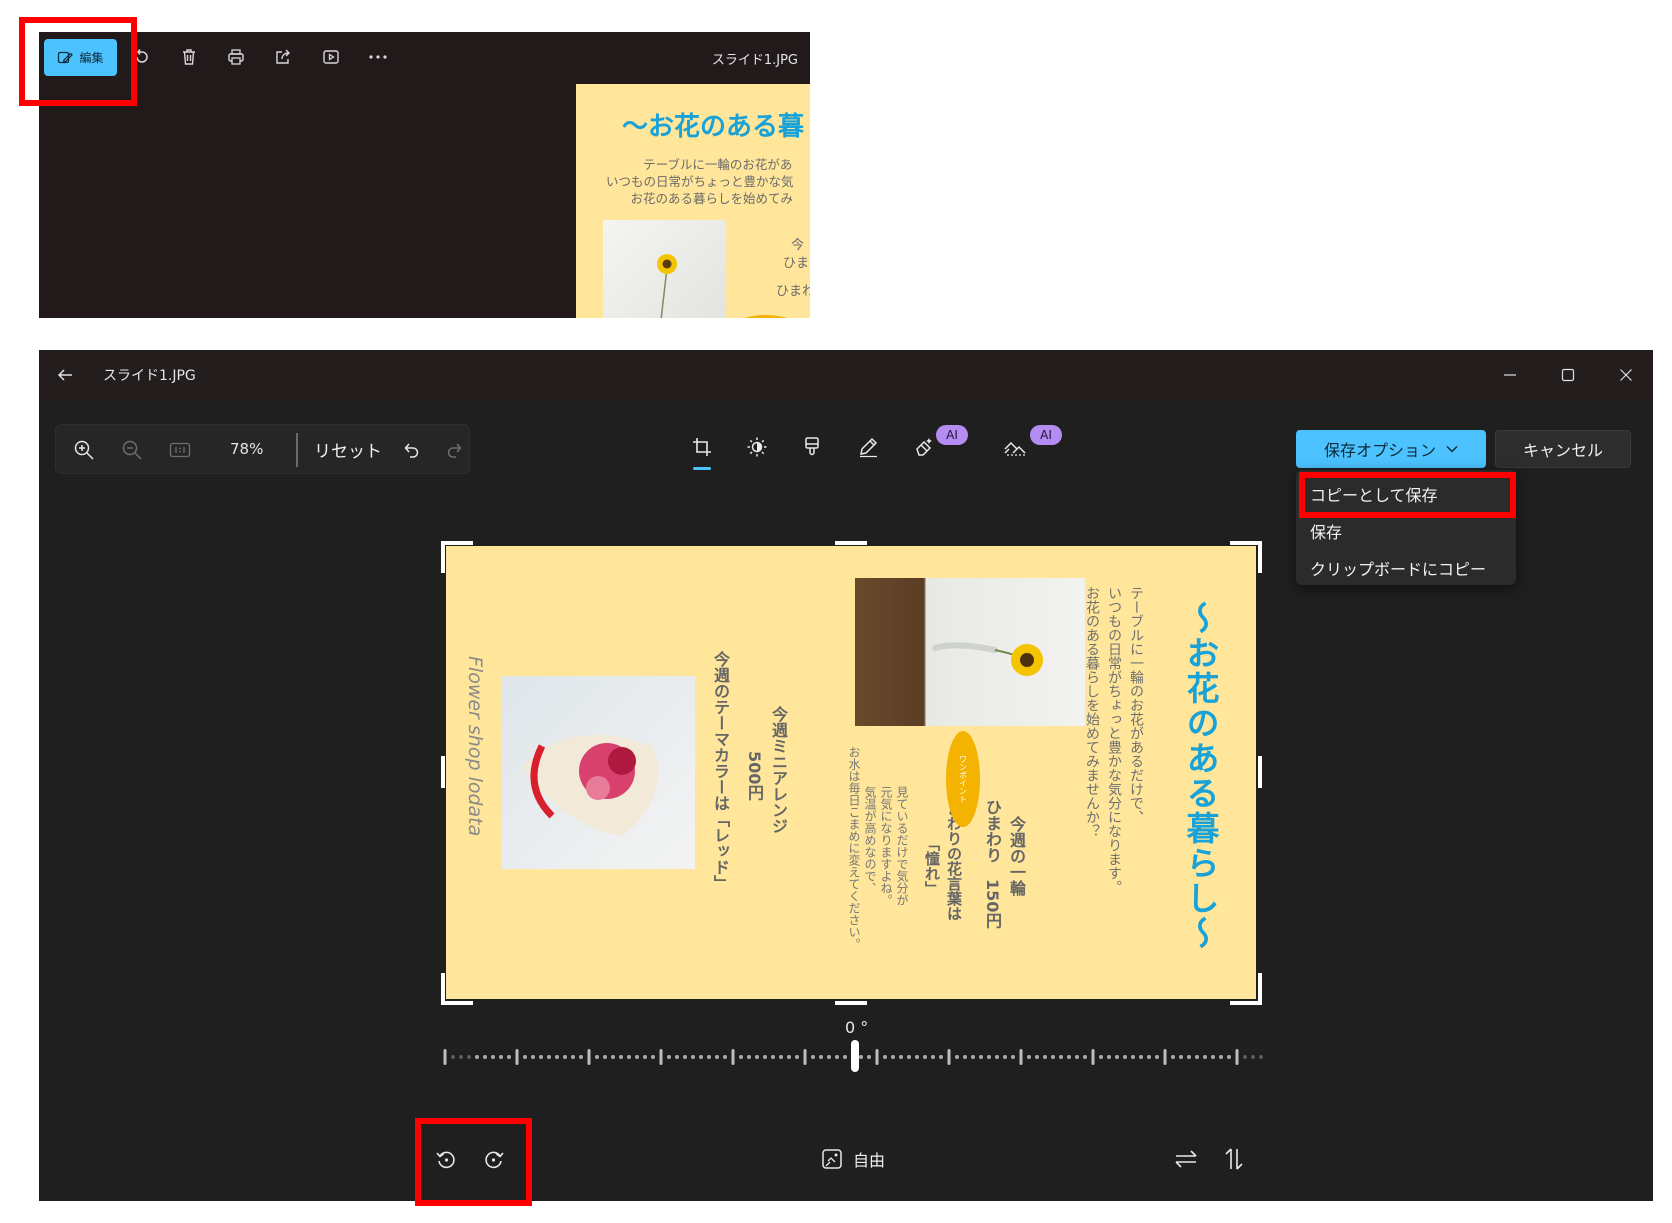 The width and height of the screenshot is (1672, 1223). What do you see at coordinates (411, 450) in the screenshot?
I see `undo-icon` at bounding box center [411, 450].